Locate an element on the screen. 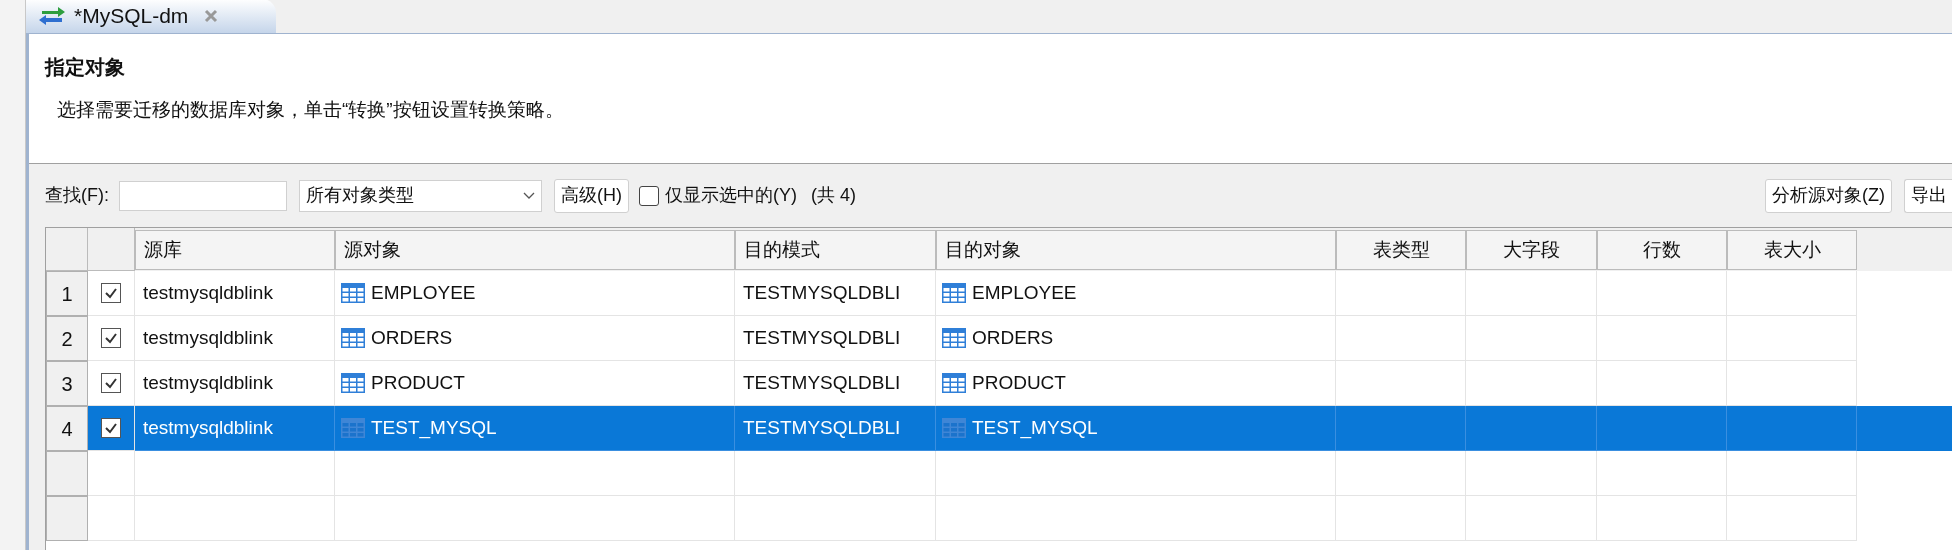  swap-arrows-icon is located at coordinates (52, 16).